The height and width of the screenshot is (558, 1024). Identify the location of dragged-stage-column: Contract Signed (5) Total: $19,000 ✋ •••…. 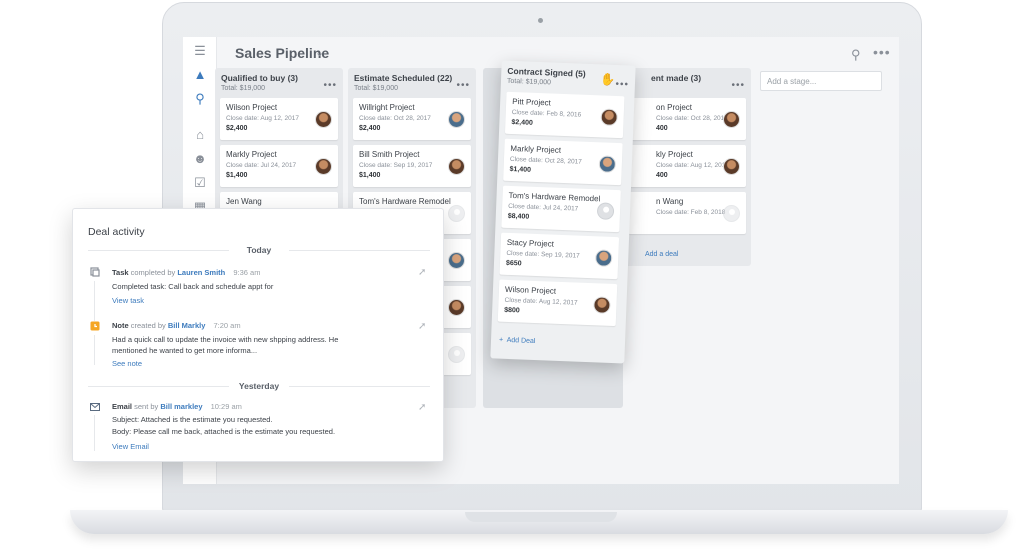
(563, 212).